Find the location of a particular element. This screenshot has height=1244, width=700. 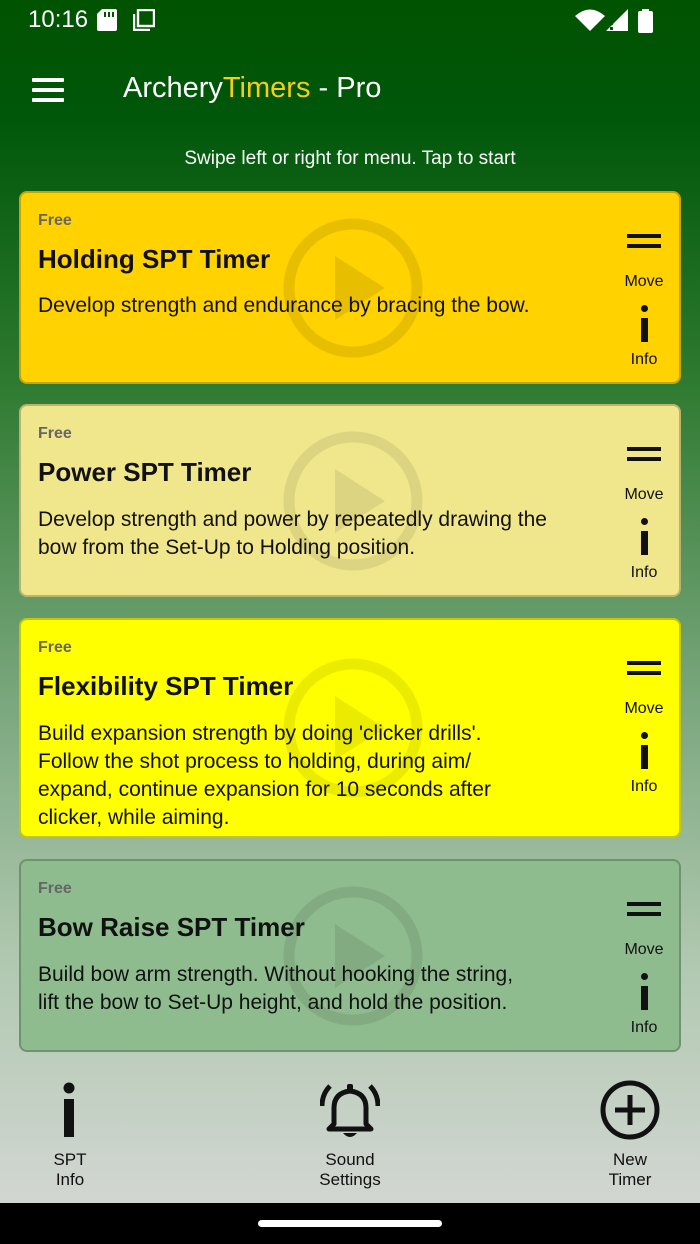

bell-alarm-icon is located at coordinates (350, 1110).